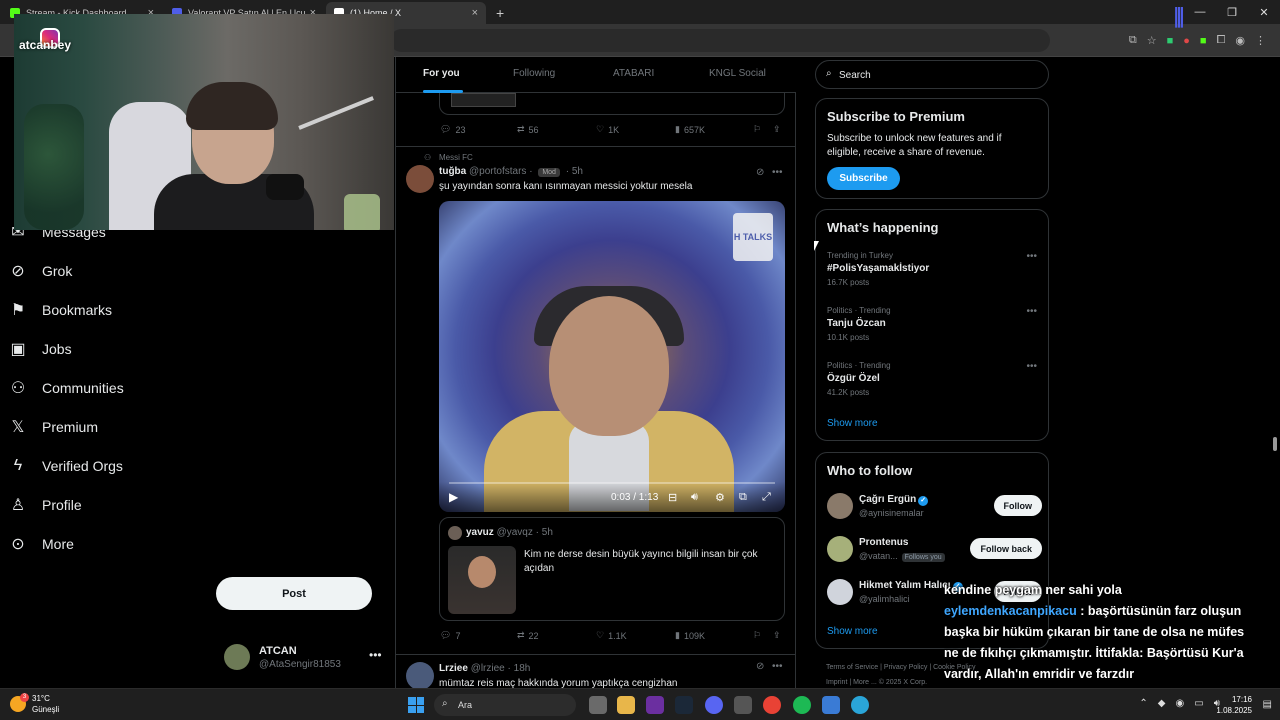 This screenshot has width=1280, height=720. I want to click on pip-icon: ⧉, so click(743, 497).